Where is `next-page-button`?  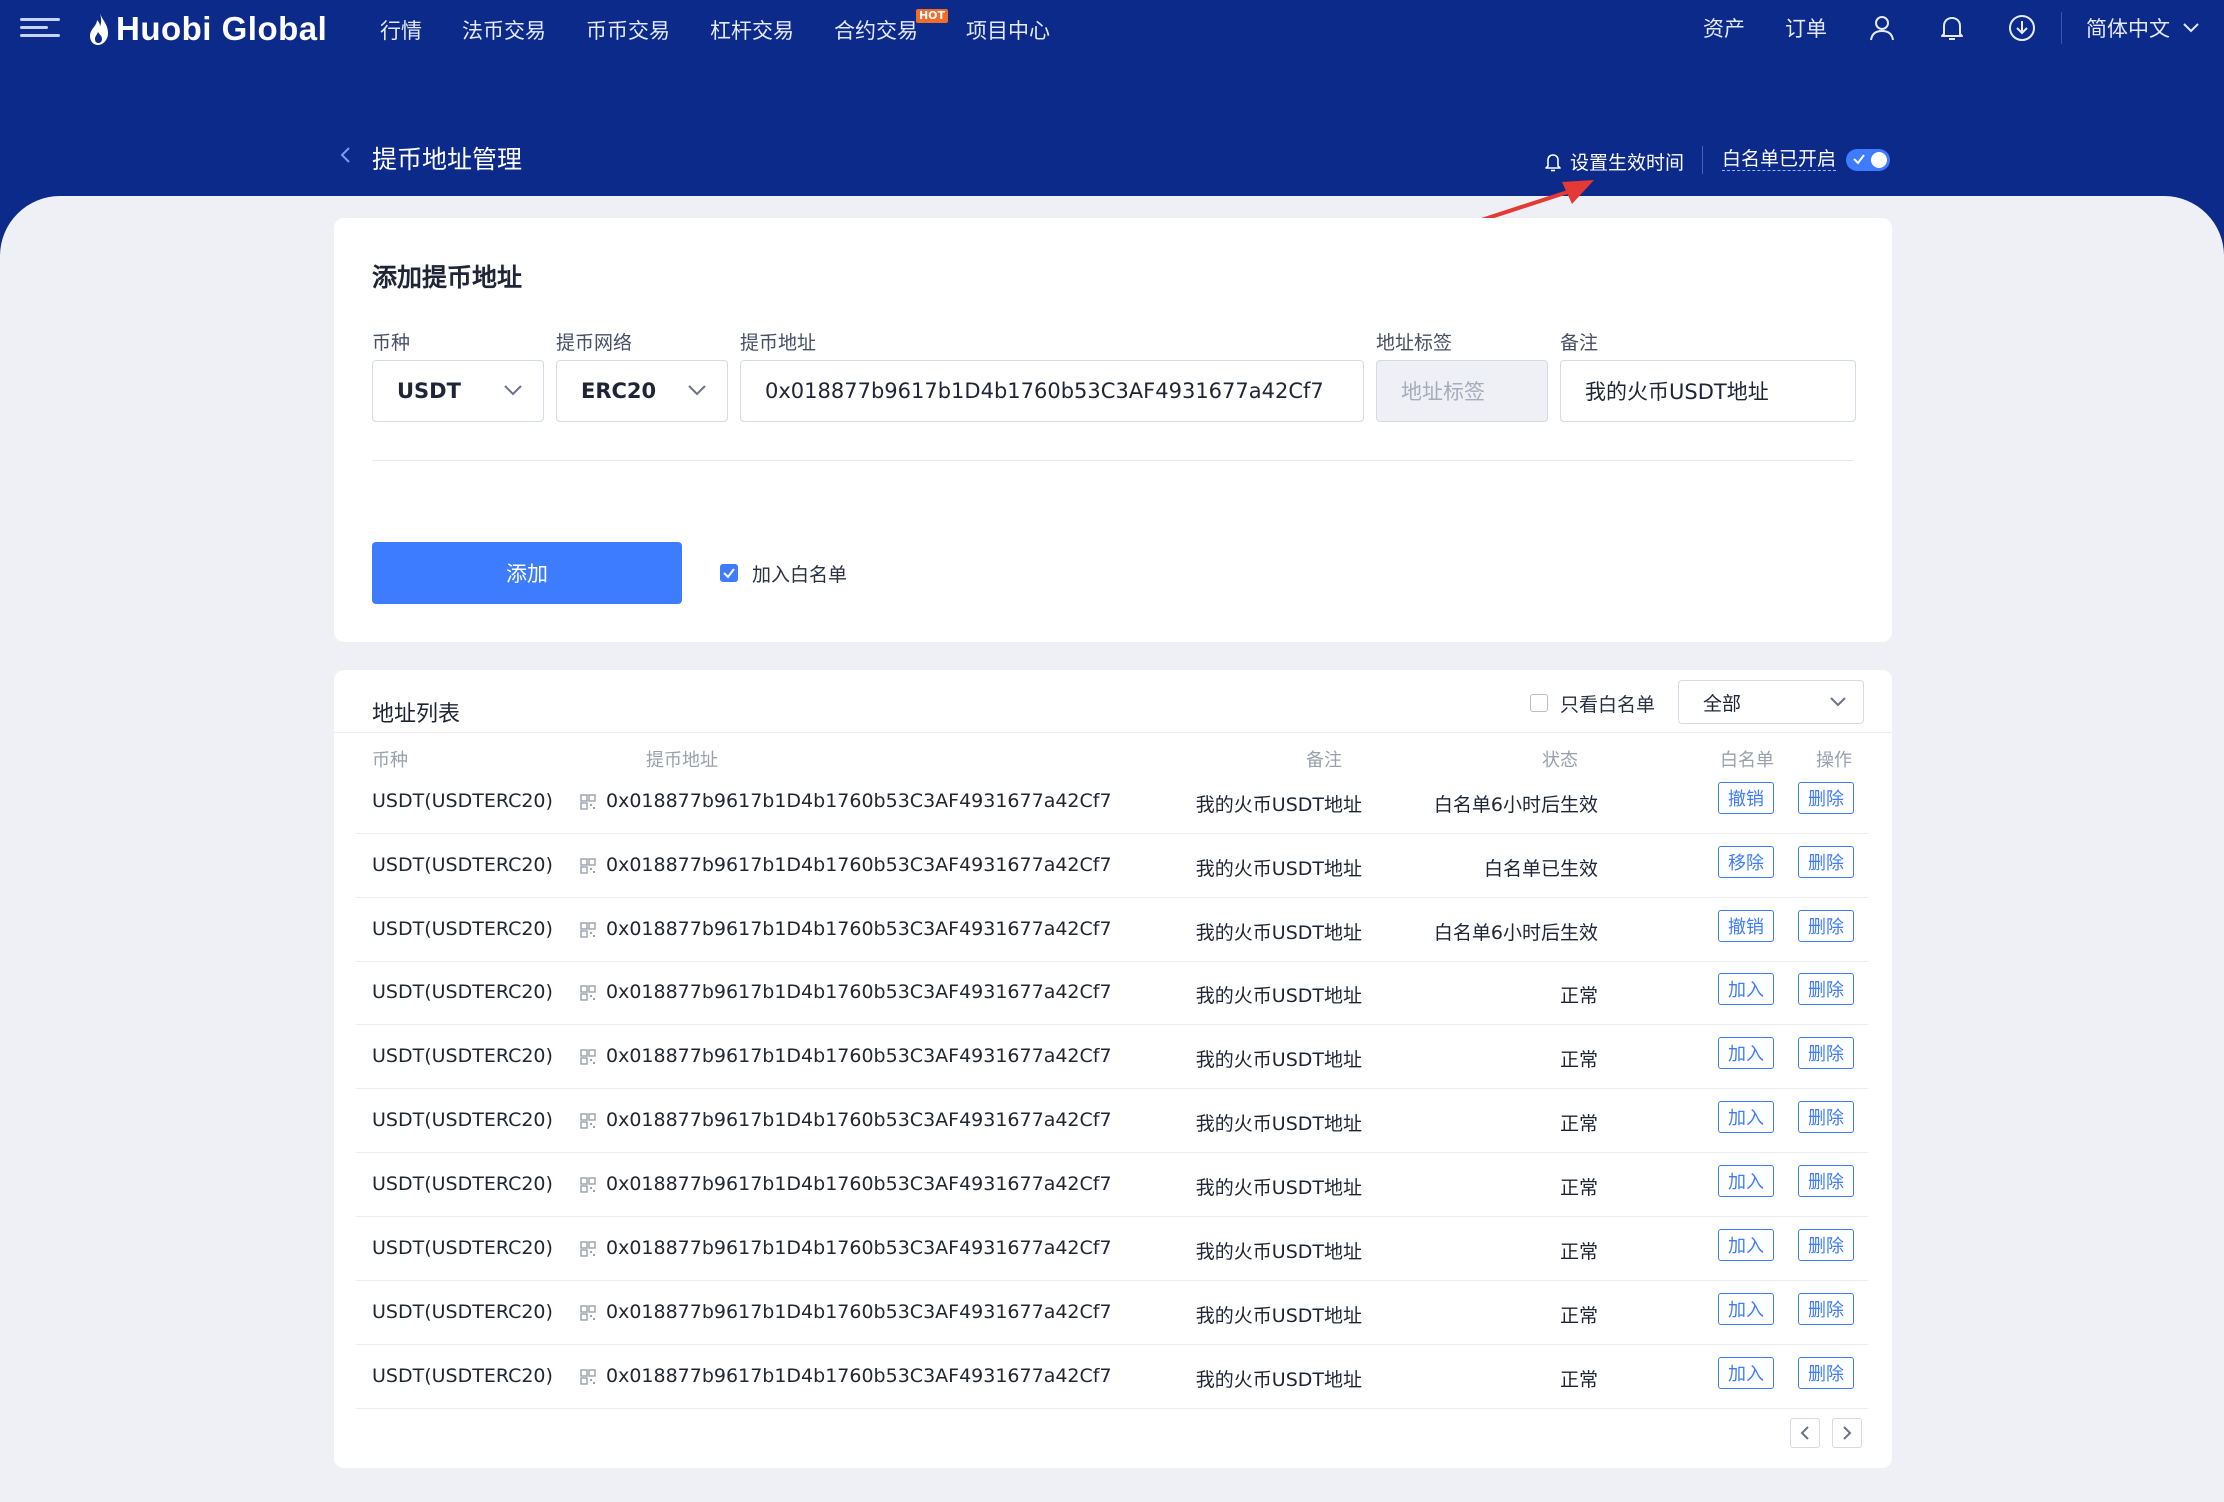 next-page-button is located at coordinates (1847, 1433).